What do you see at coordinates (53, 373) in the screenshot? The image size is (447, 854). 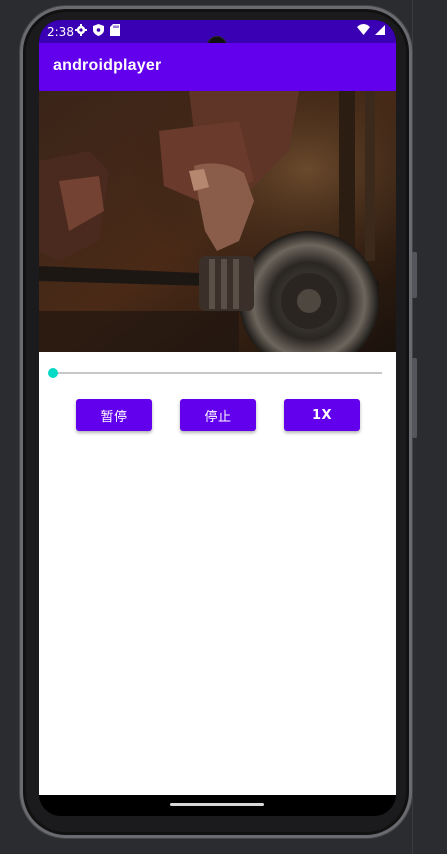 I see `seekbar-thumb` at bounding box center [53, 373].